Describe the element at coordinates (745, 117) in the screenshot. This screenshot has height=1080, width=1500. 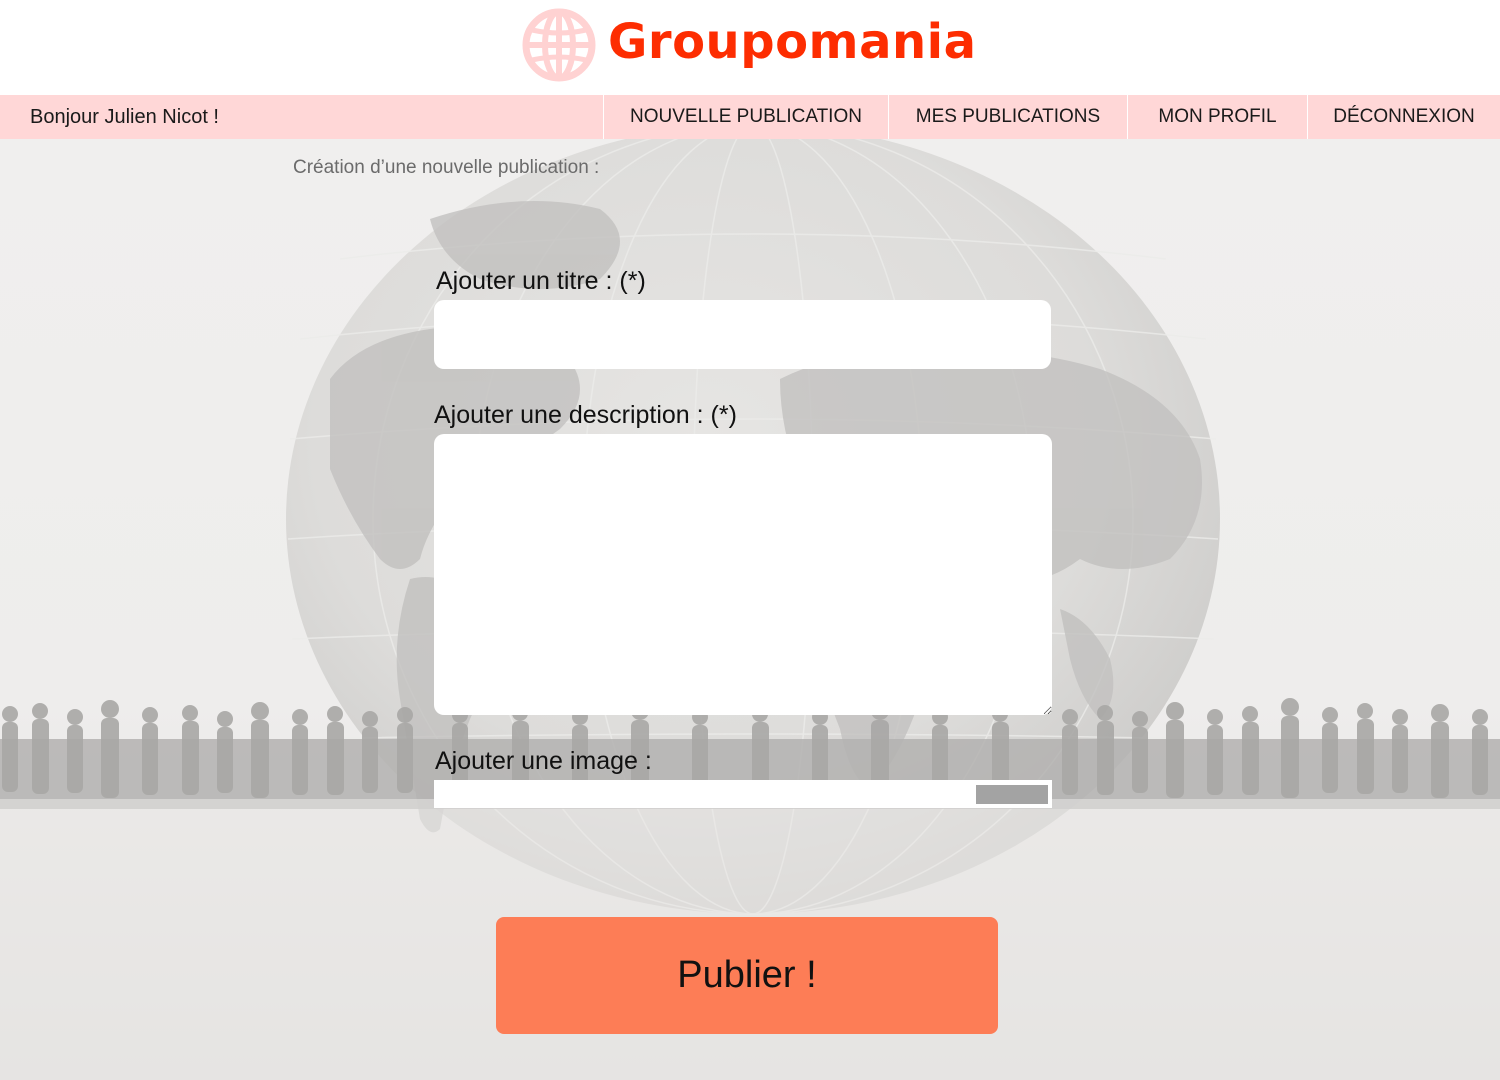
I see `nav-new-publication: NOUVELLE PUBLICATION` at that location.